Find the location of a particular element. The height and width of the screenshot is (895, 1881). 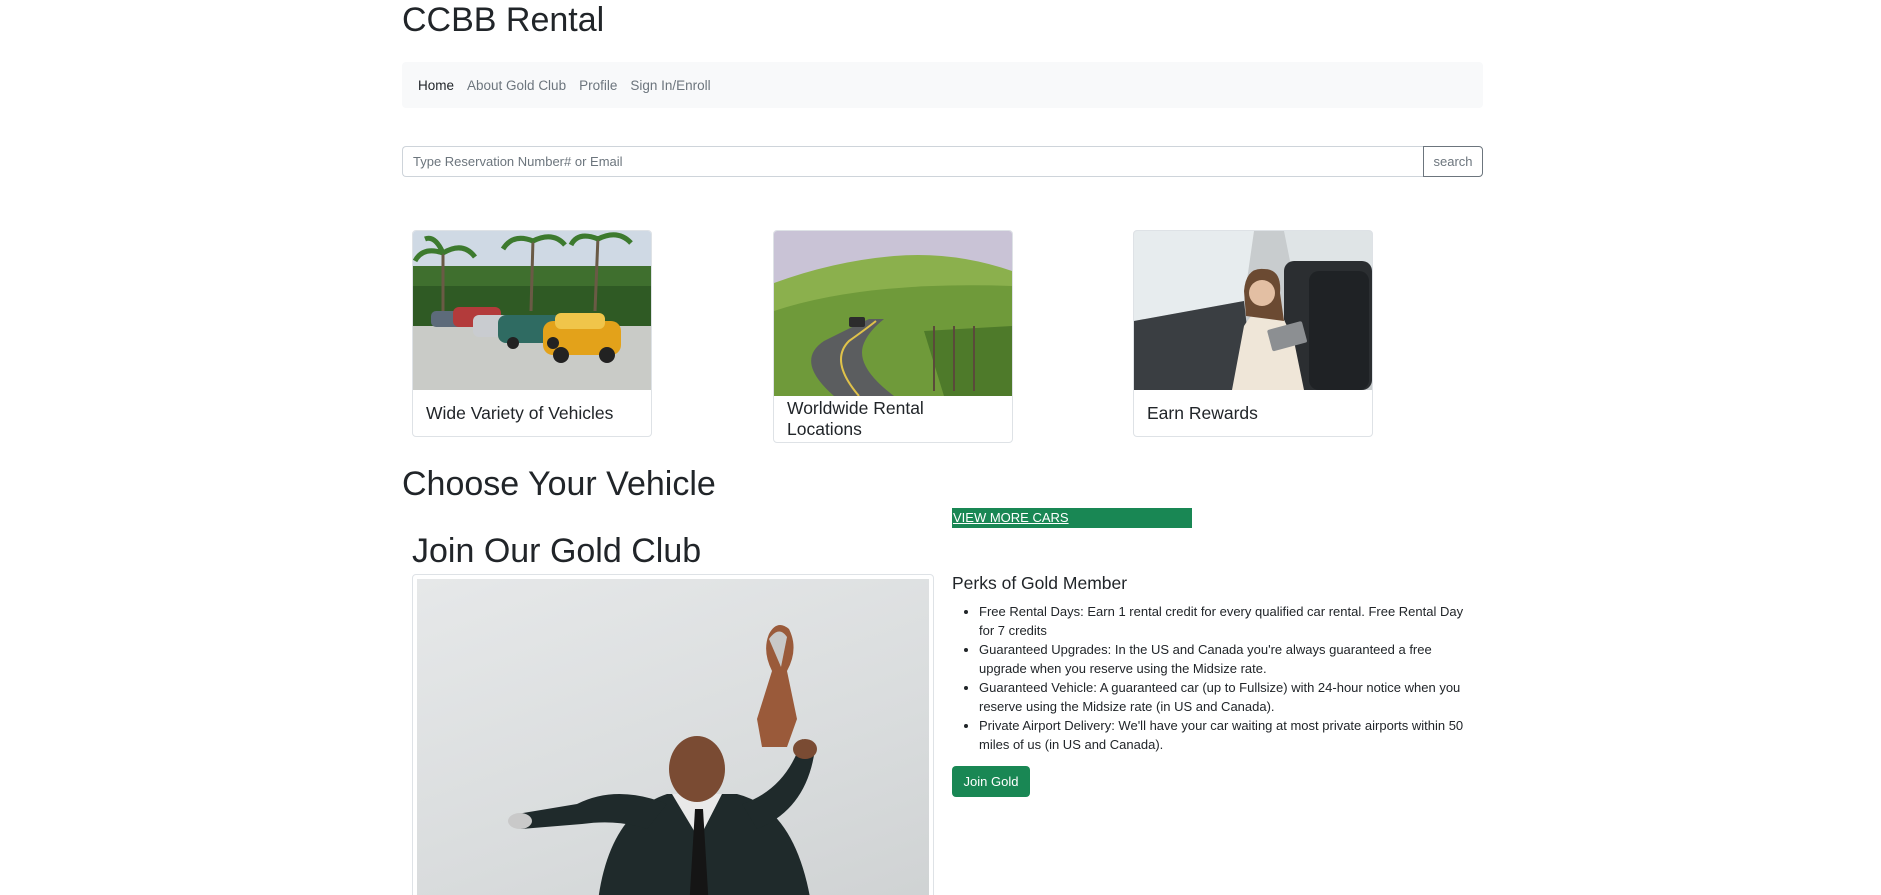

vintage-cars-image is located at coordinates (532, 310).